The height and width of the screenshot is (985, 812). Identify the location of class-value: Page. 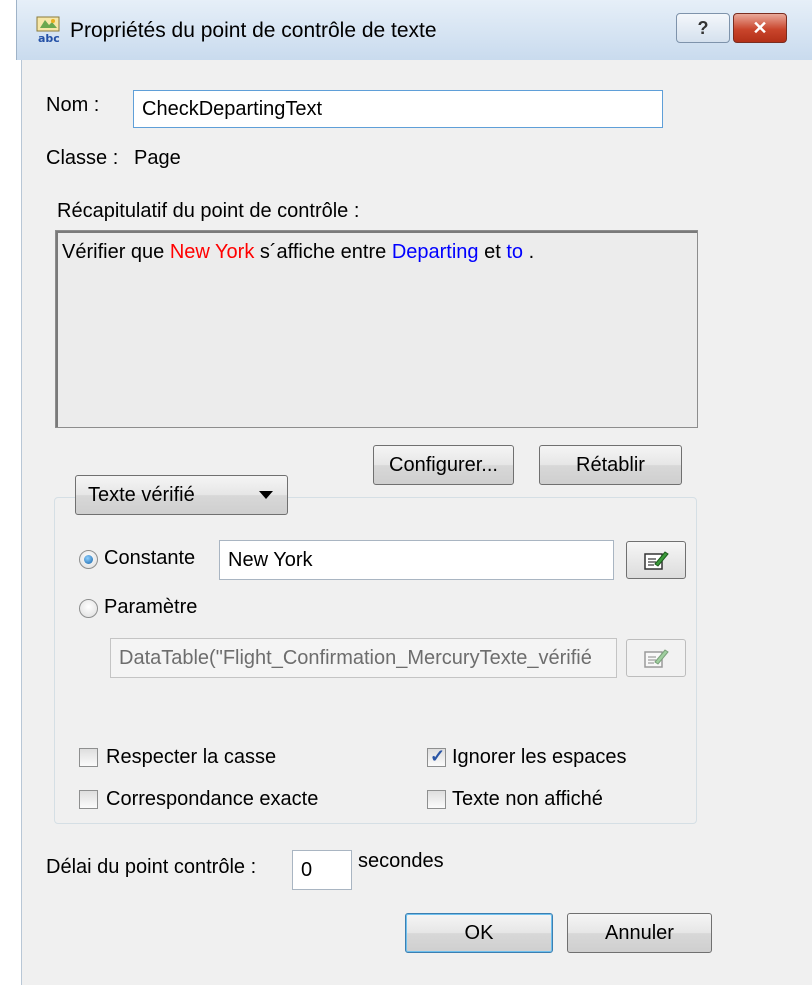
(157, 158).